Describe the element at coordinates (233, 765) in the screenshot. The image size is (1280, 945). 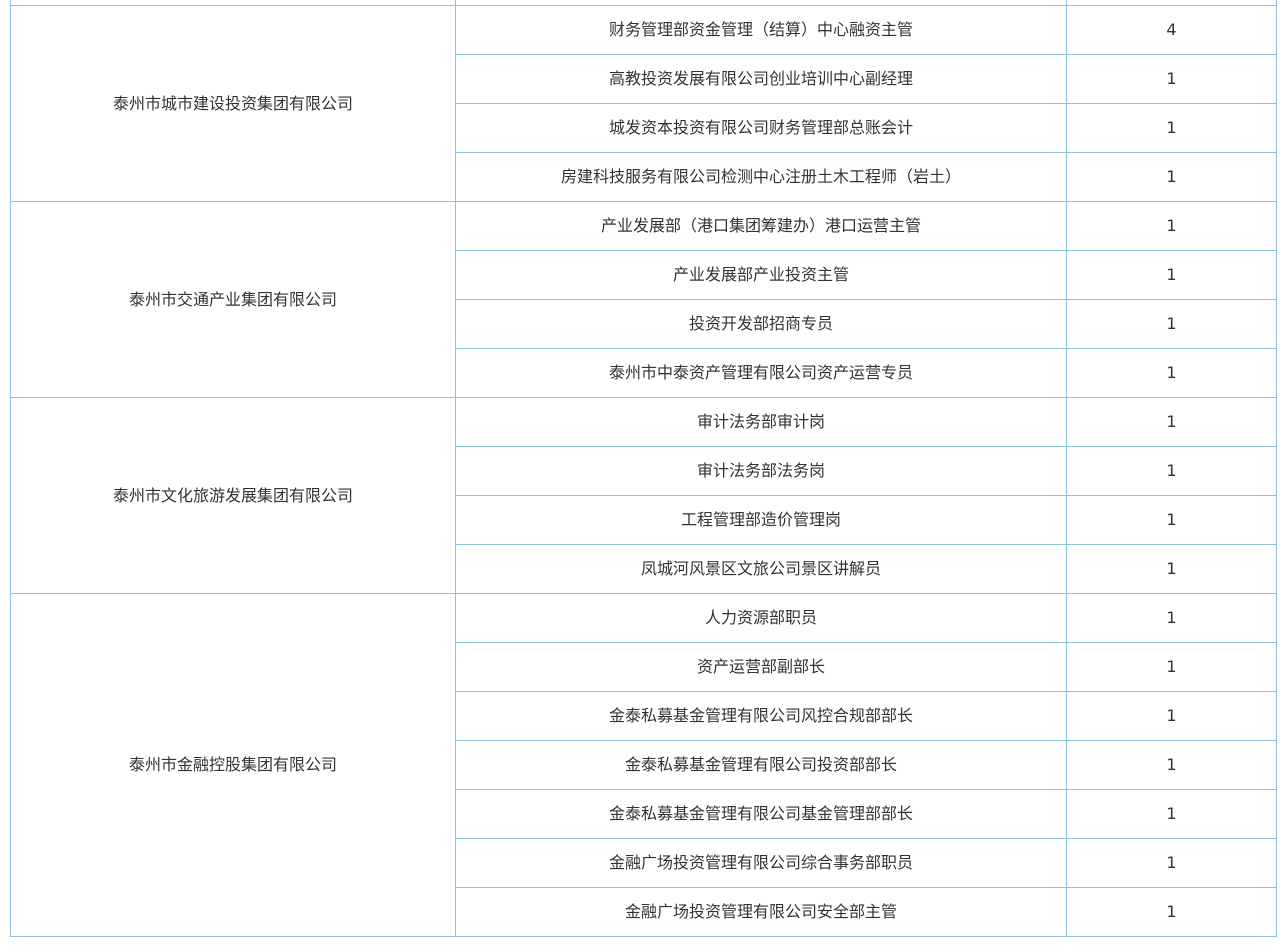
I see `company-cell: 泰州市金融控股集团有限公司` at that location.